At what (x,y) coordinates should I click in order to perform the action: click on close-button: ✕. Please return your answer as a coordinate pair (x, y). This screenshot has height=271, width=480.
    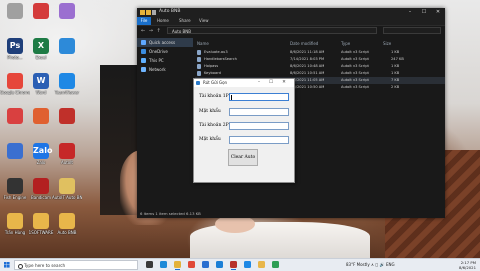
    Looking at the image, I should click on (438, 12).